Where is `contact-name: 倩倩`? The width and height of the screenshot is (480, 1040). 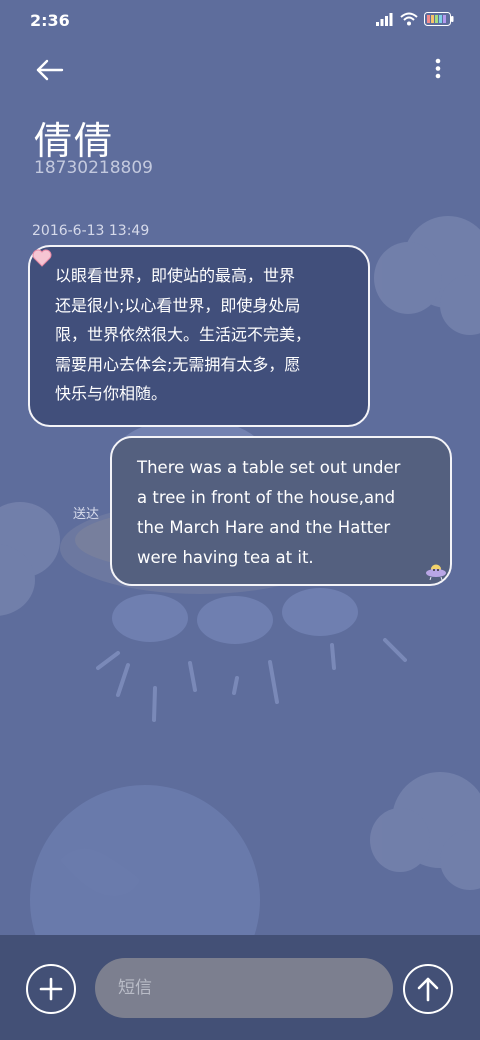
contact-name: 倩倩 is located at coordinates (74, 141).